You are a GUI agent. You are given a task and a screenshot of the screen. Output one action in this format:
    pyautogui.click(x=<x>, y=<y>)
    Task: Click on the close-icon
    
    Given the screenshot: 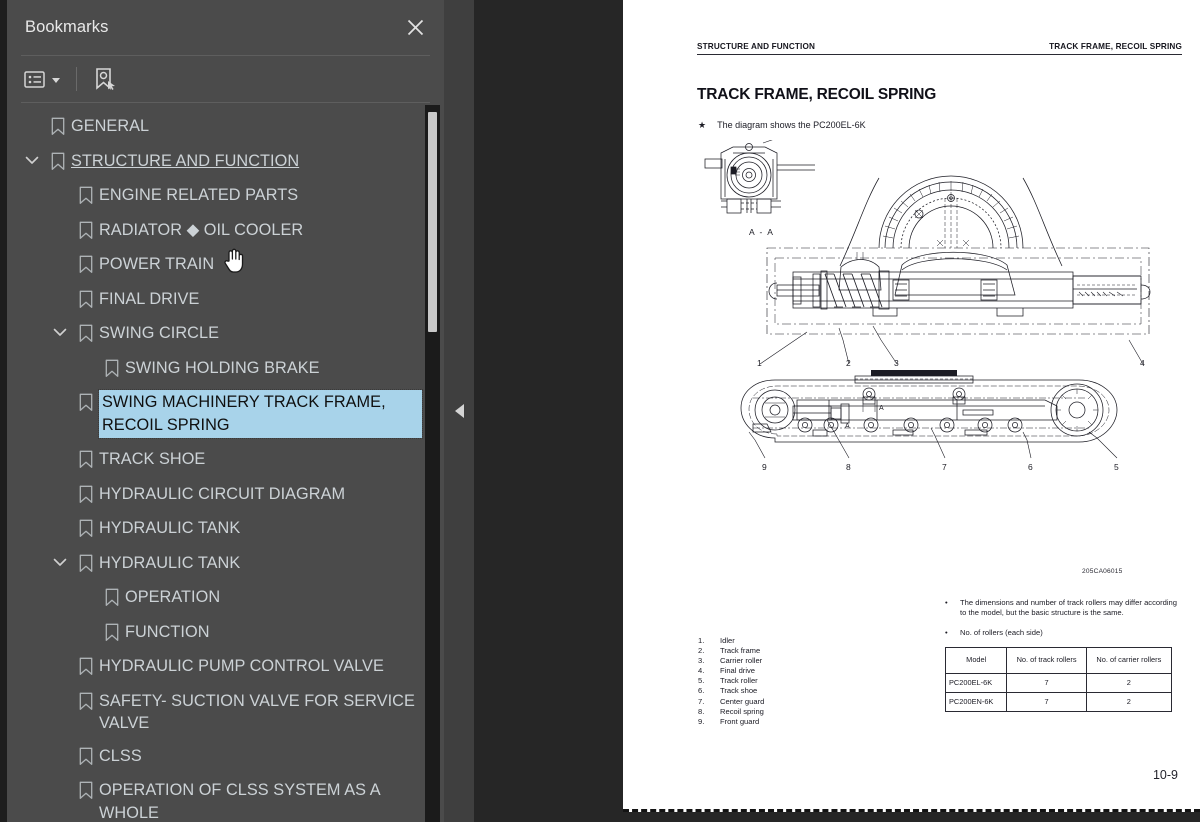 What is the action you would take?
    pyautogui.click(x=415, y=28)
    